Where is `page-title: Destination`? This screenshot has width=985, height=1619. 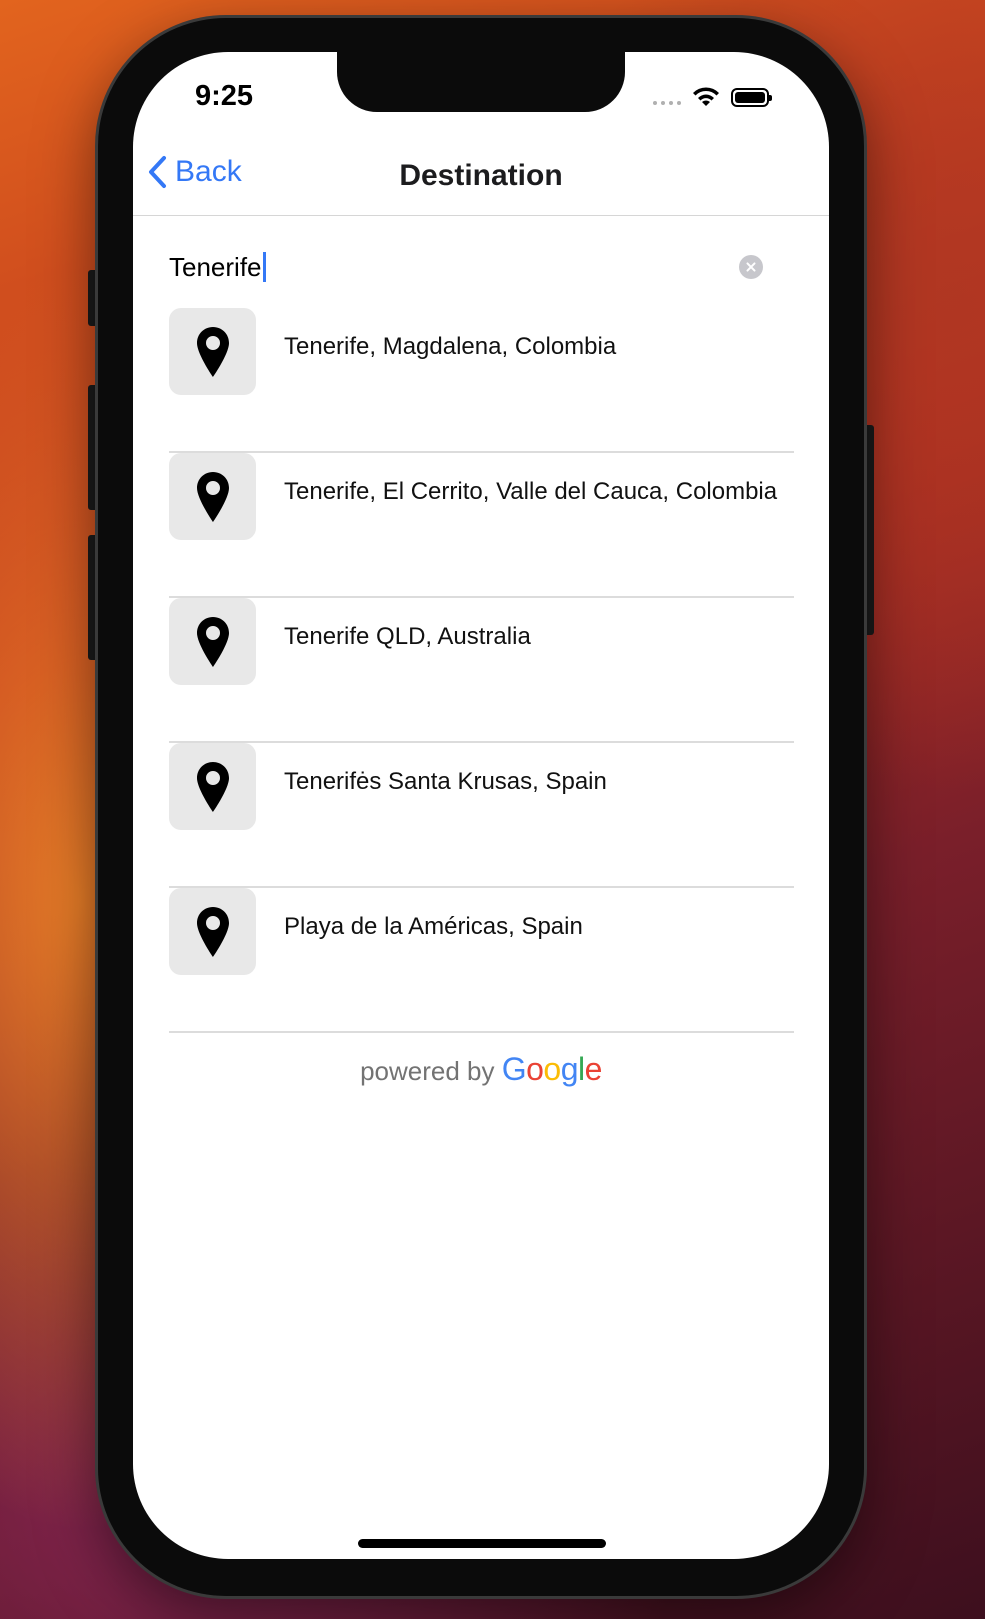
page-title: Destination is located at coordinates (481, 175).